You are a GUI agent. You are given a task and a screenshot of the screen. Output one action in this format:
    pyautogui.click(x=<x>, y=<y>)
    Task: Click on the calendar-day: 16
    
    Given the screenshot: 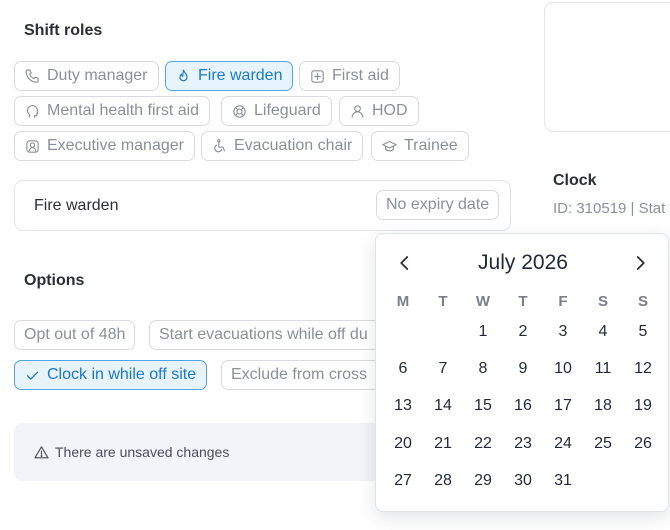 What is the action you would take?
    pyautogui.click(x=523, y=406)
    